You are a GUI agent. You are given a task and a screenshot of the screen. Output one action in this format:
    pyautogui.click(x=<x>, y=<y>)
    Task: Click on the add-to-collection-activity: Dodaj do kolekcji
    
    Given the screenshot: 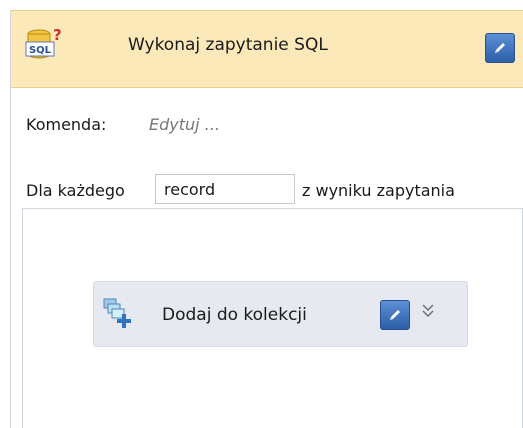 What is the action you would take?
    pyautogui.click(x=280, y=314)
    